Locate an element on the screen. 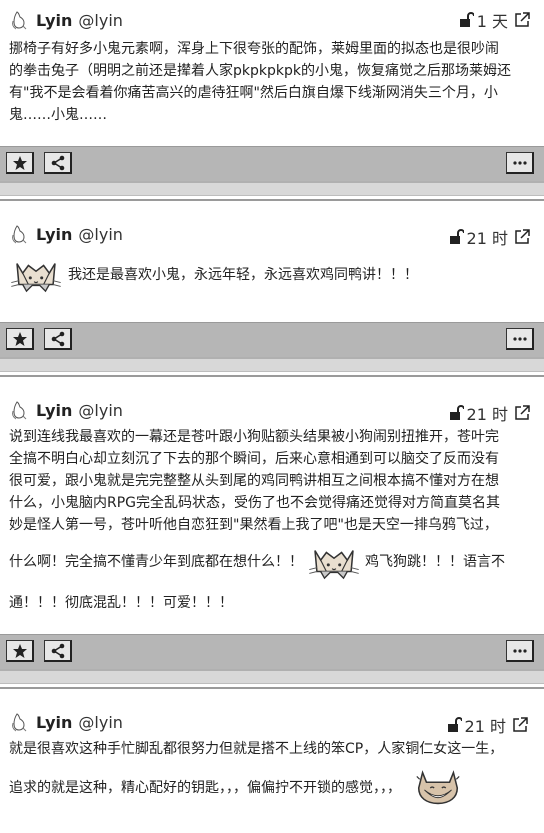 The height and width of the screenshot is (833, 544). post-line: 鸡飞狗跳！！！语言不 is located at coordinates (435, 562).